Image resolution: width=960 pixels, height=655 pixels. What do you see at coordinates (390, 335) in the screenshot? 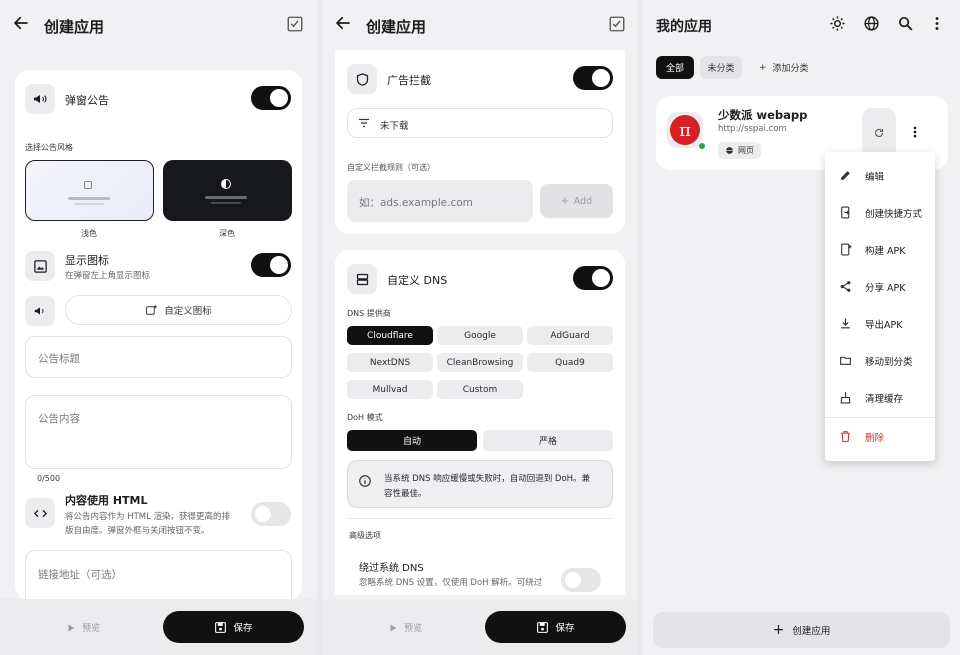
I see `provider-chip-cloudflare: Cloudflare` at bounding box center [390, 335].